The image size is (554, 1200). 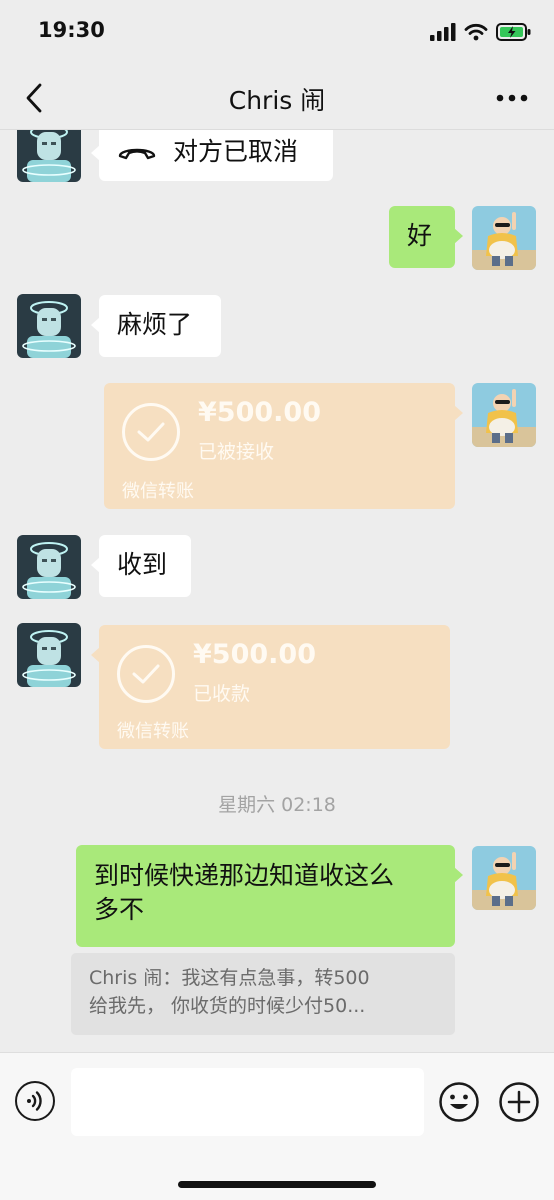 What do you see at coordinates (269, 896) in the screenshot?
I see `sent-message-bubble: 到时候快递那边知道收这么 多不` at bounding box center [269, 896].